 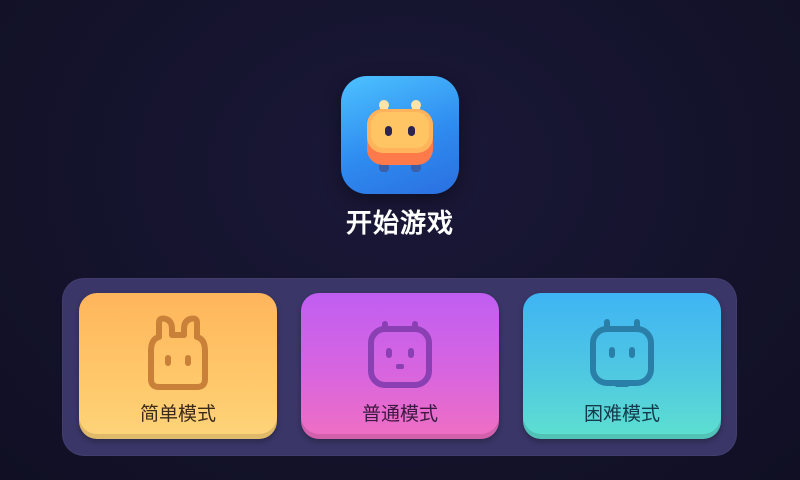 I want to click on start-game-label: 开始游戏, so click(x=400, y=224).